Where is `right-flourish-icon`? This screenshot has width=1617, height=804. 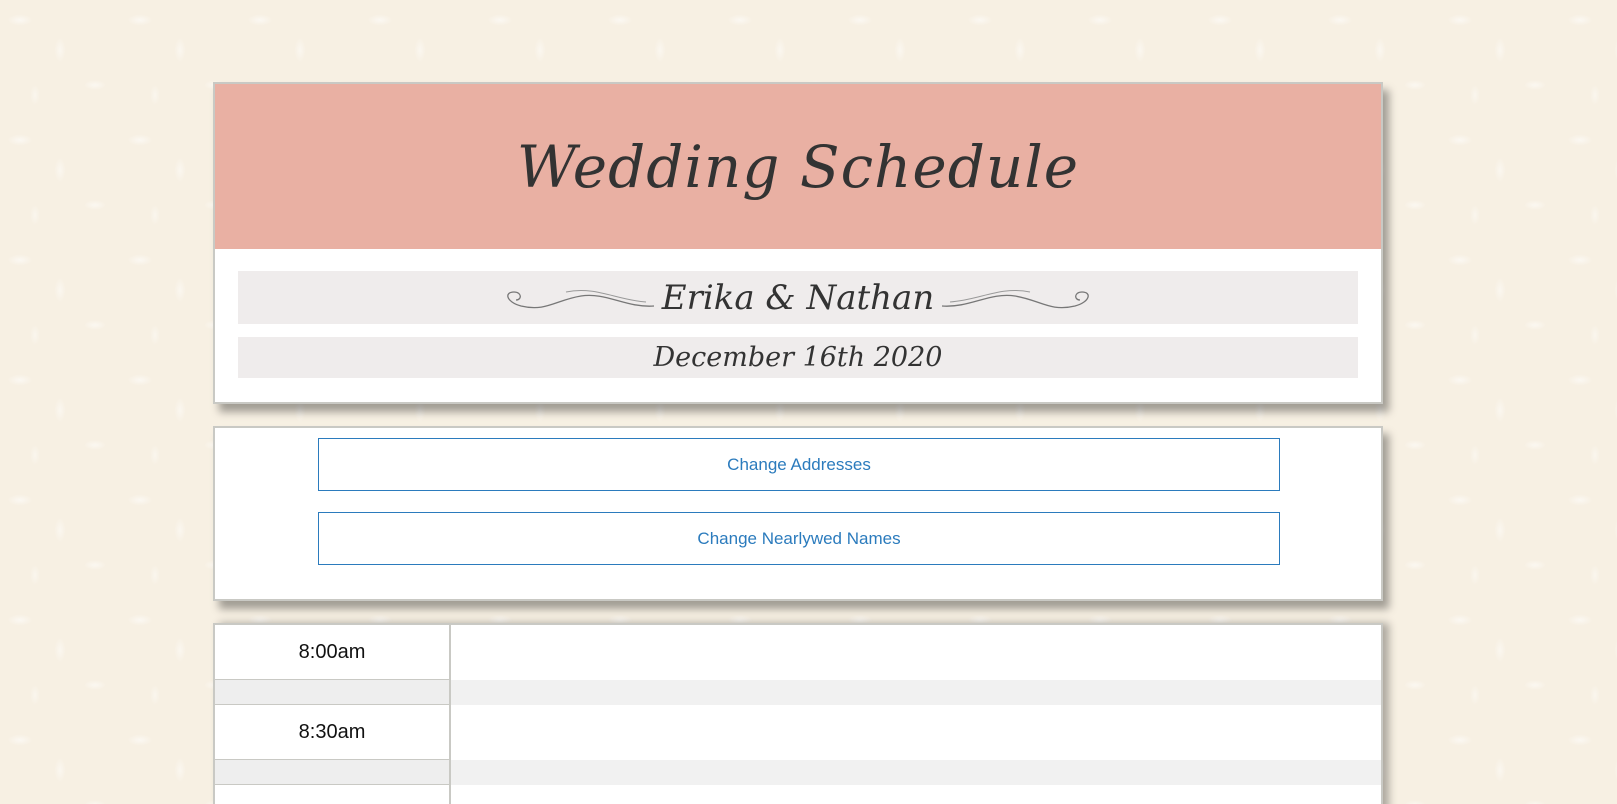 right-flourish-icon is located at coordinates (1015, 298).